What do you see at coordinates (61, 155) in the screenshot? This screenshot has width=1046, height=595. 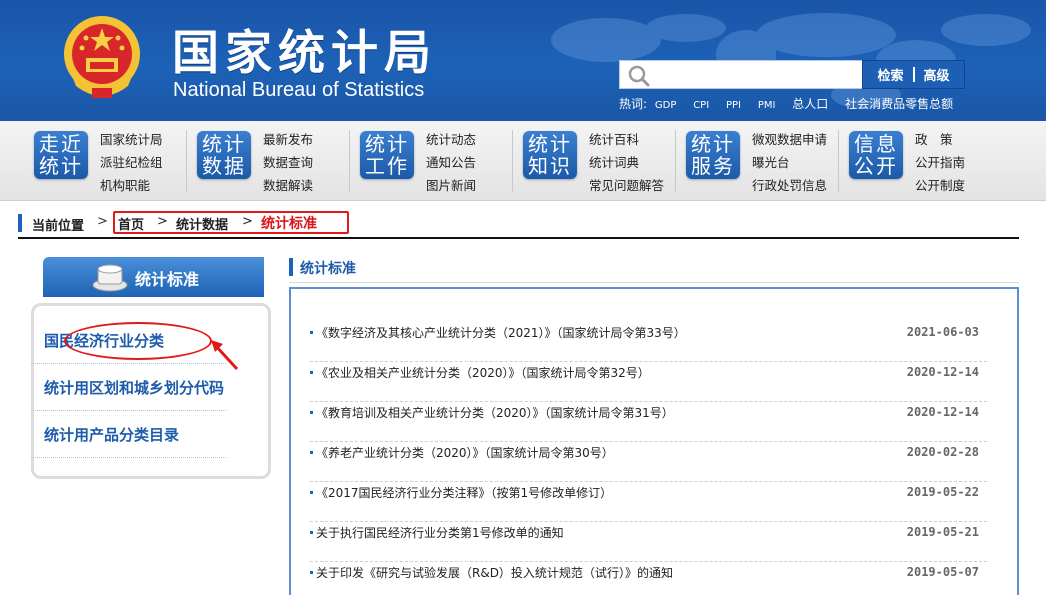 I see `nav-badge-about: 走近 统计` at bounding box center [61, 155].